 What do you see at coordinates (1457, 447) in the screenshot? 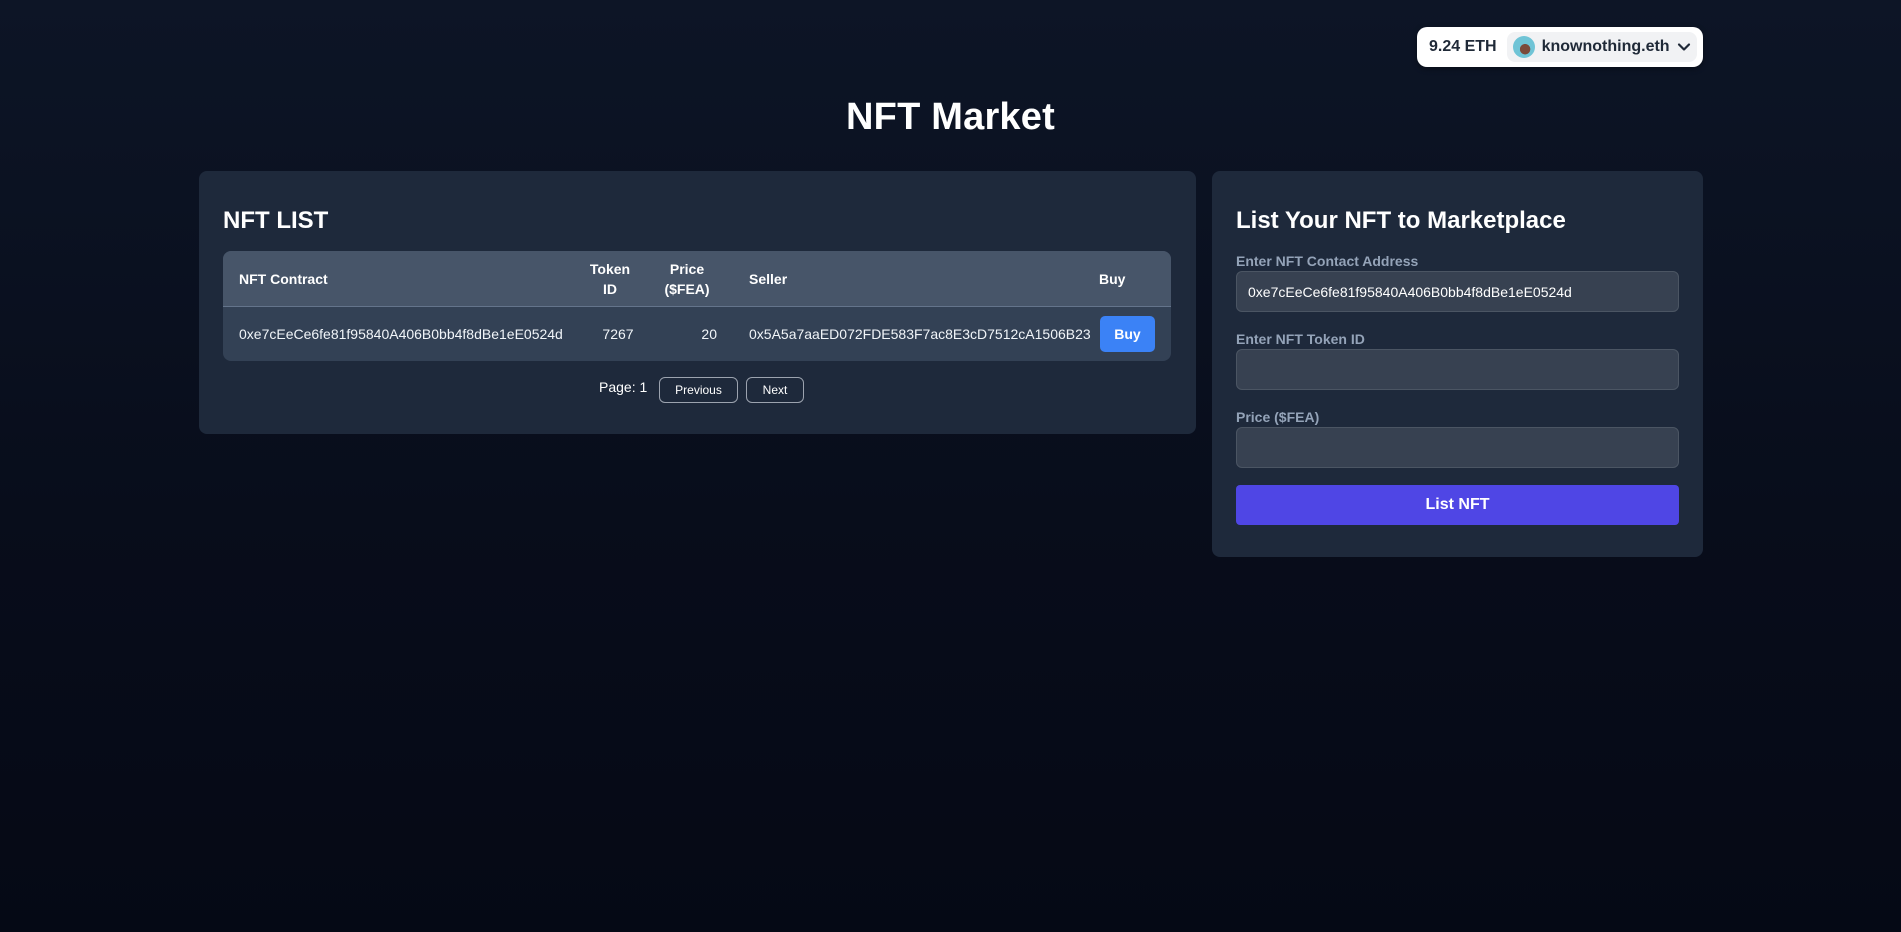
I see `price-input` at bounding box center [1457, 447].